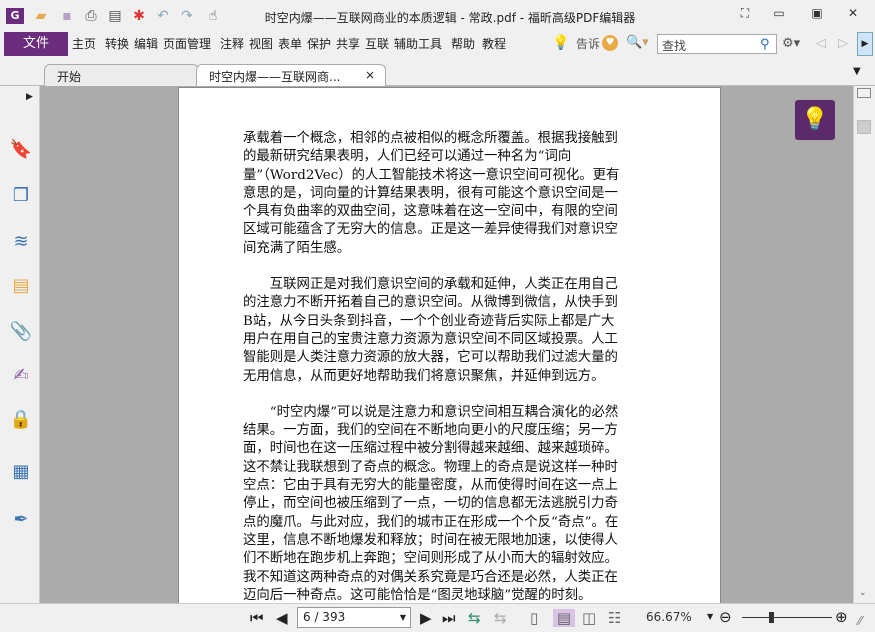 This screenshot has width=875, height=632. What do you see at coordinates (430, 486) in the screenshot?
I see `text-line: 空点：它由于具有无穷大的能量密度，从而使得时间在这一点上` at bounding box center [430, 486].